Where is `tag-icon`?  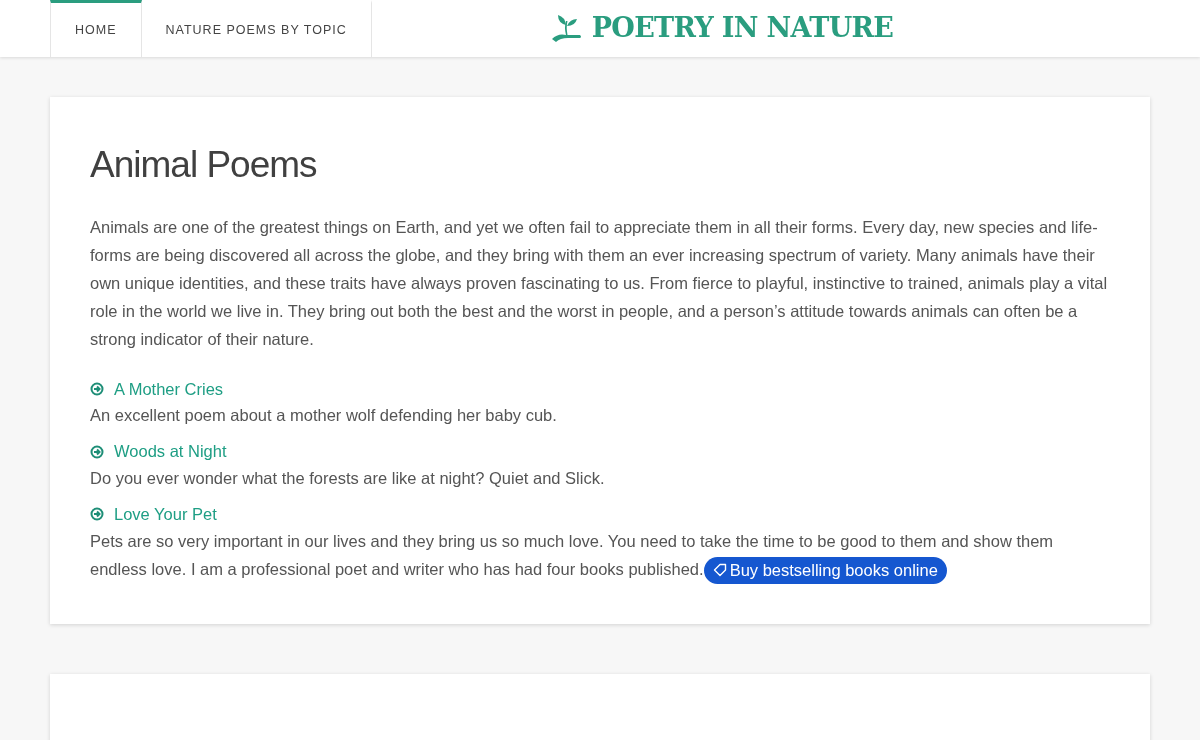
tag-icon is located at coordinates (719, 570).